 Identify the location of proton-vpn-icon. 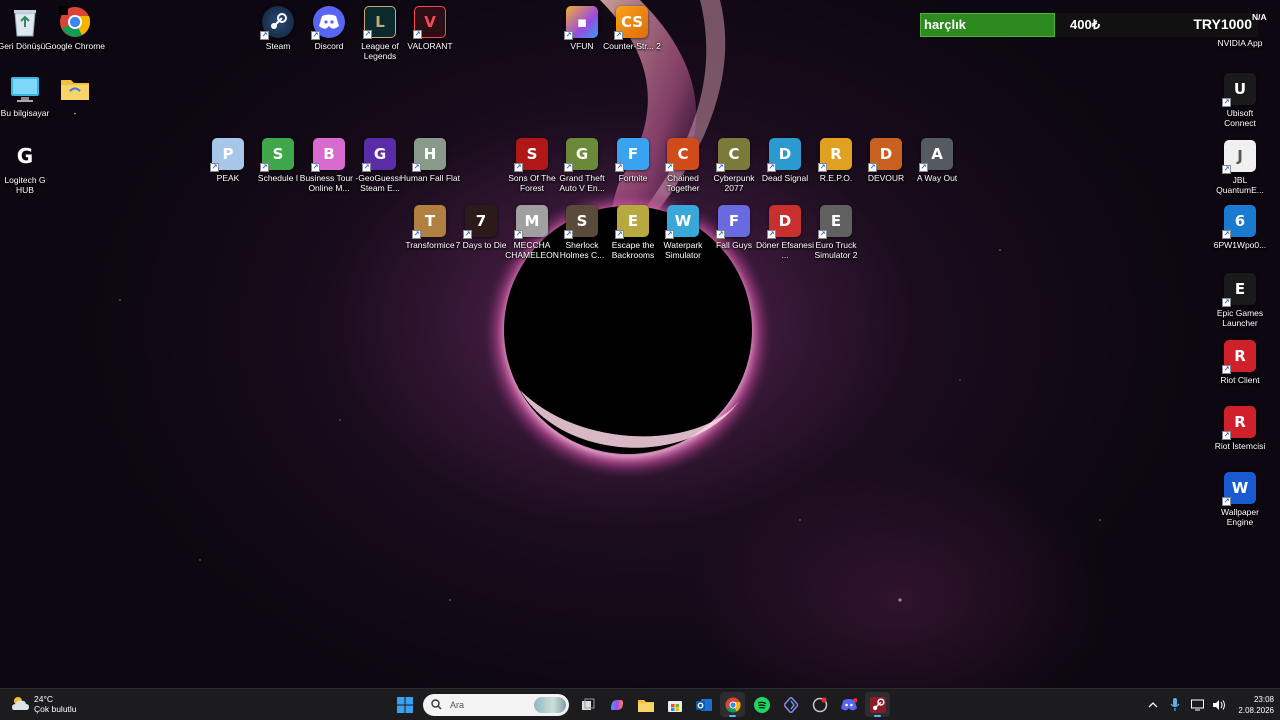
(790, 704).